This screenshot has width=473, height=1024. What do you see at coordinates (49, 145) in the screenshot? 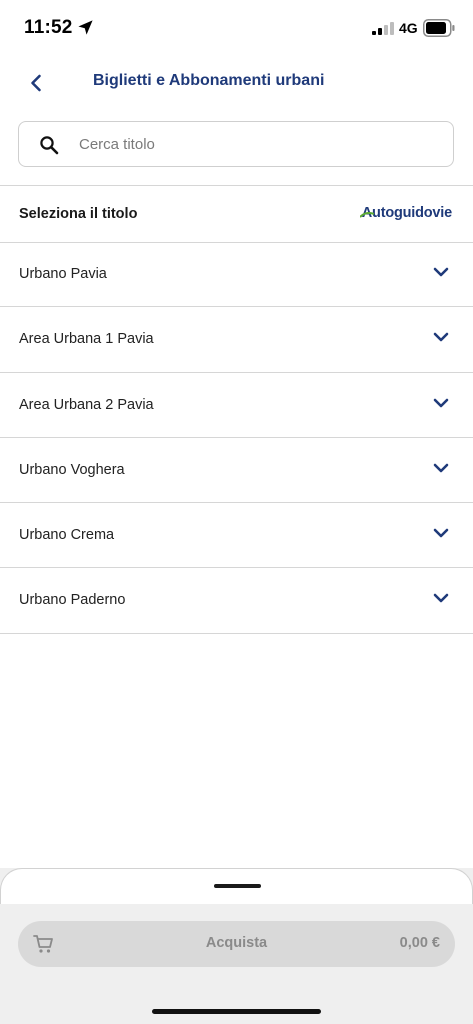
I see `search-icon` at bounding box center [49, 145].